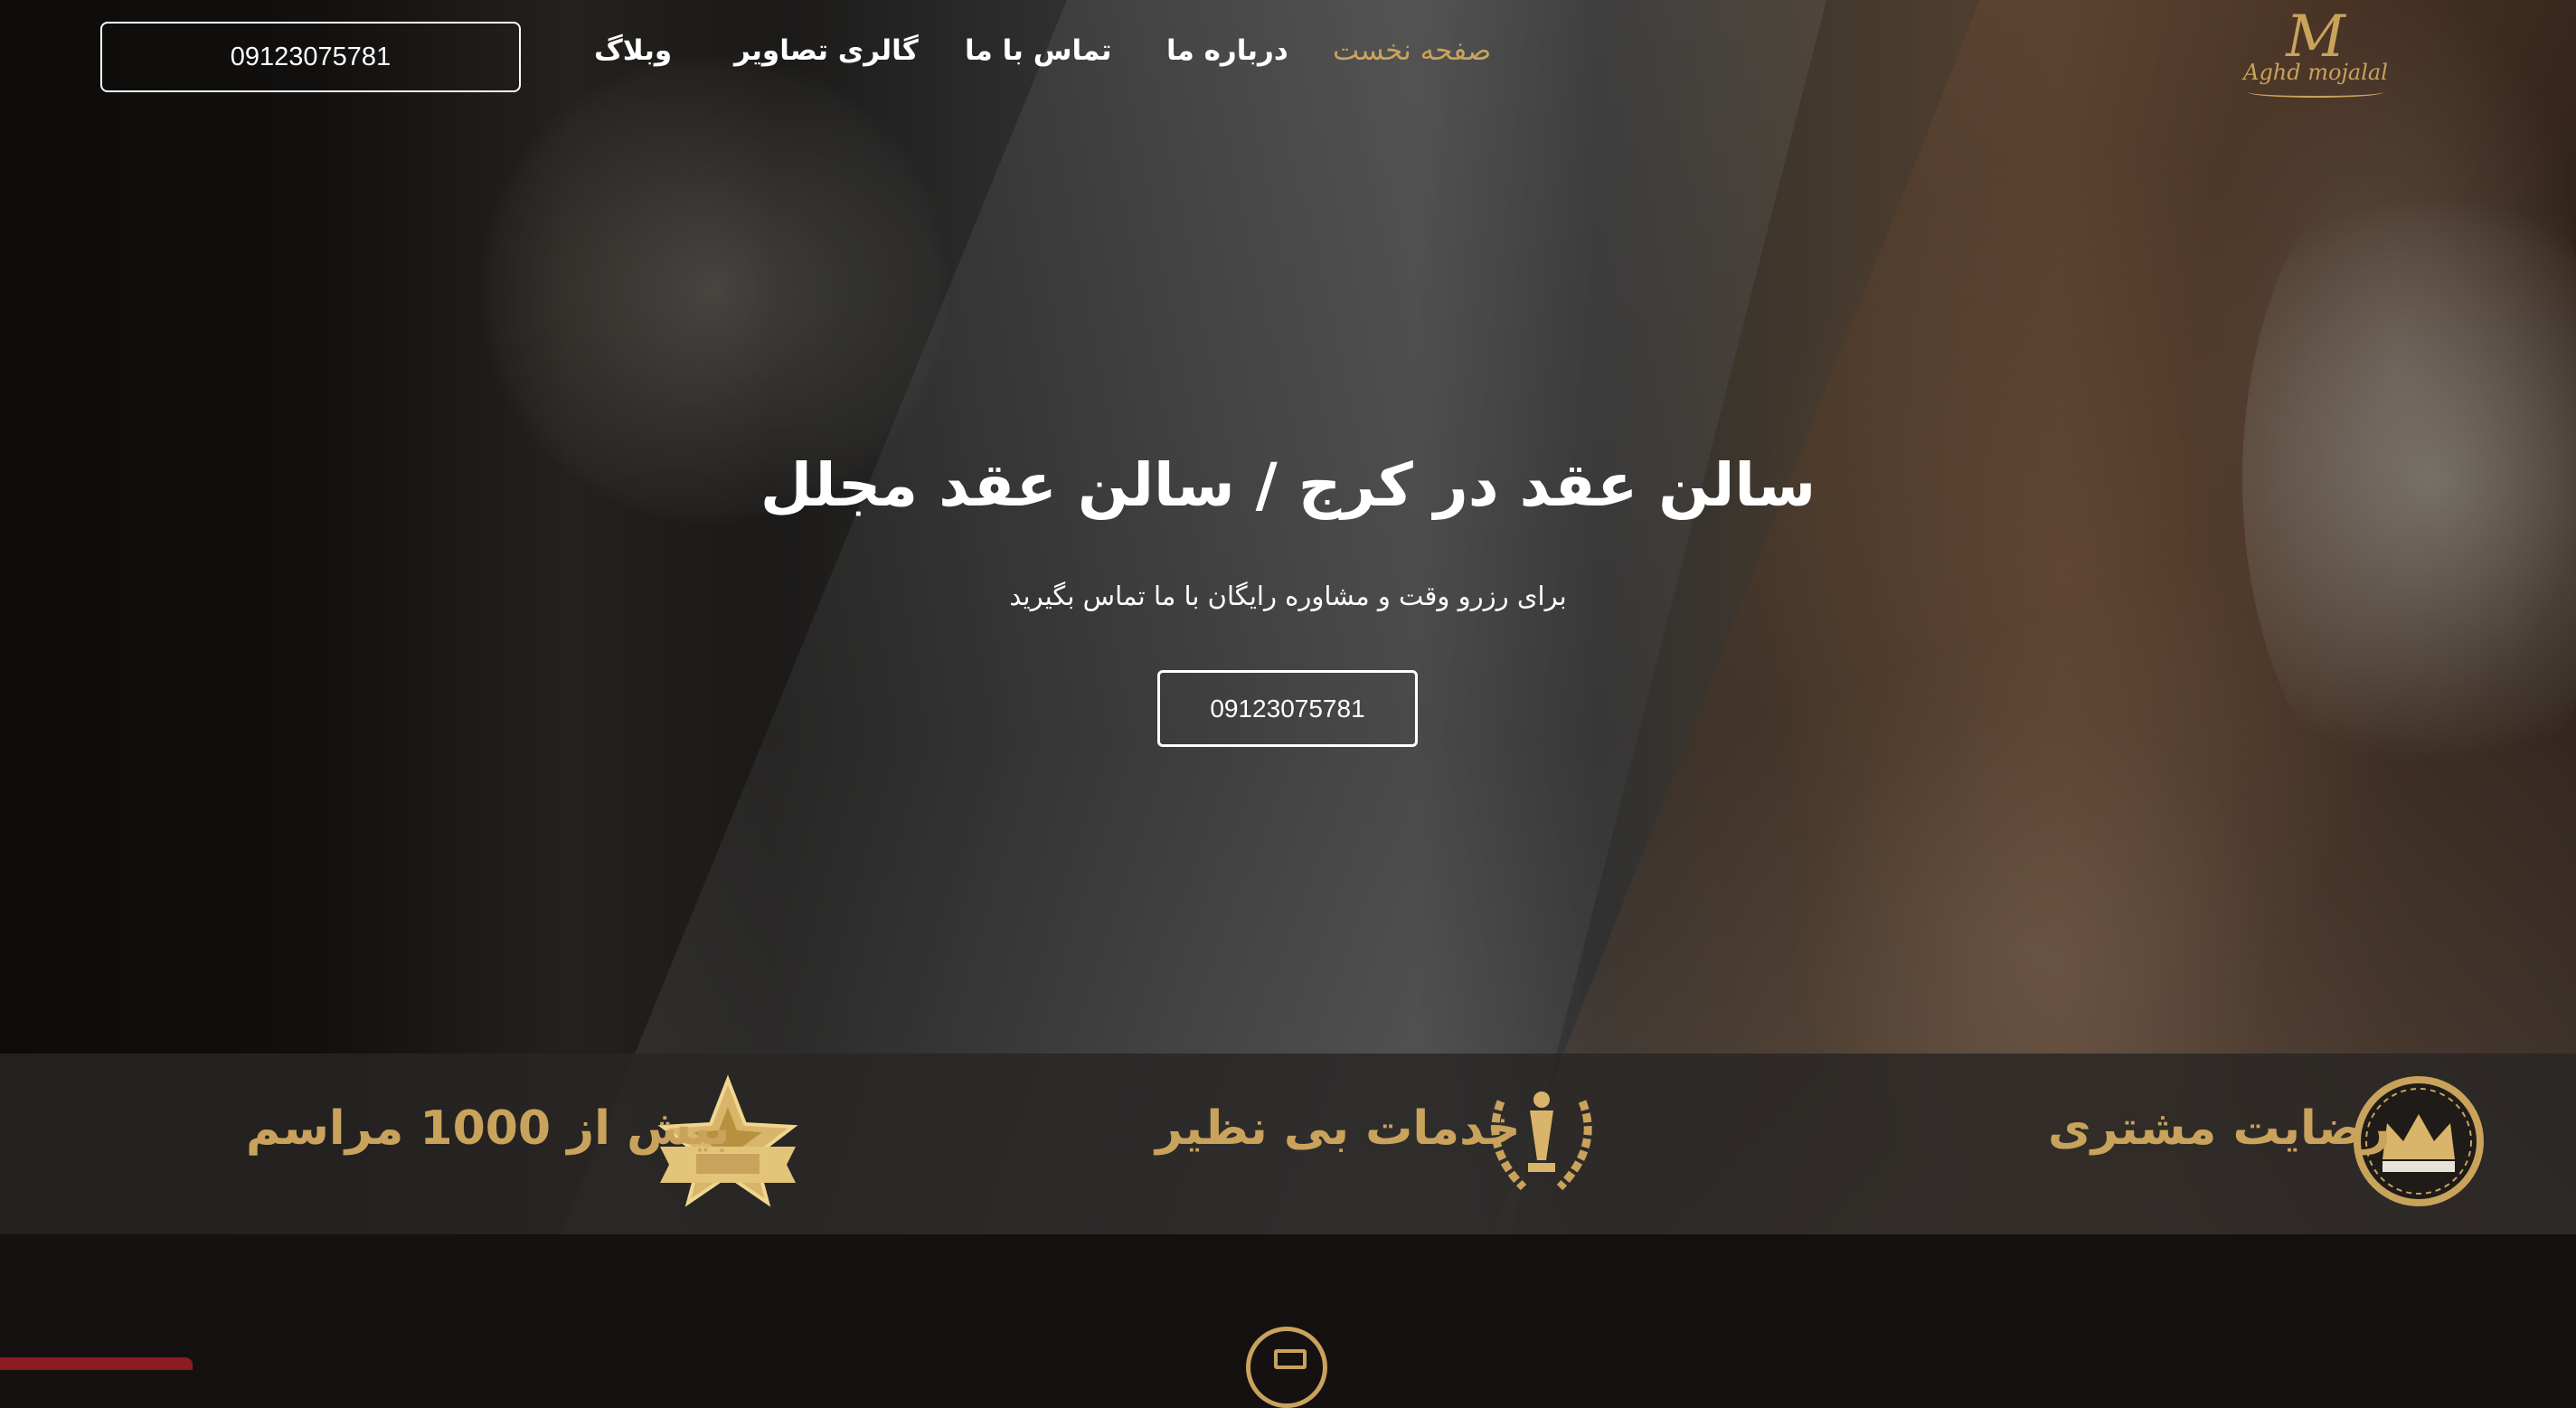 This screenshot has height=1408, width=2576. Describe the element at coordinates (2219, 1128) in the screenshot. I see `feature-customer-satisfaction: رضایت مشتری` at that location.